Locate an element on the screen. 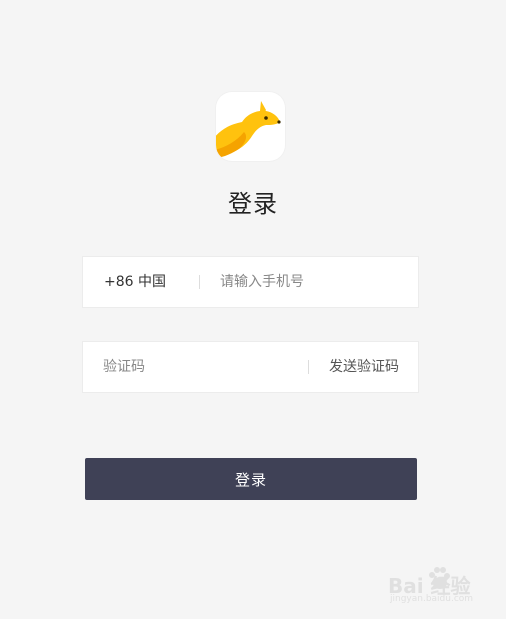  phone-field: +86 中国 is located at coordinates (250, 282).